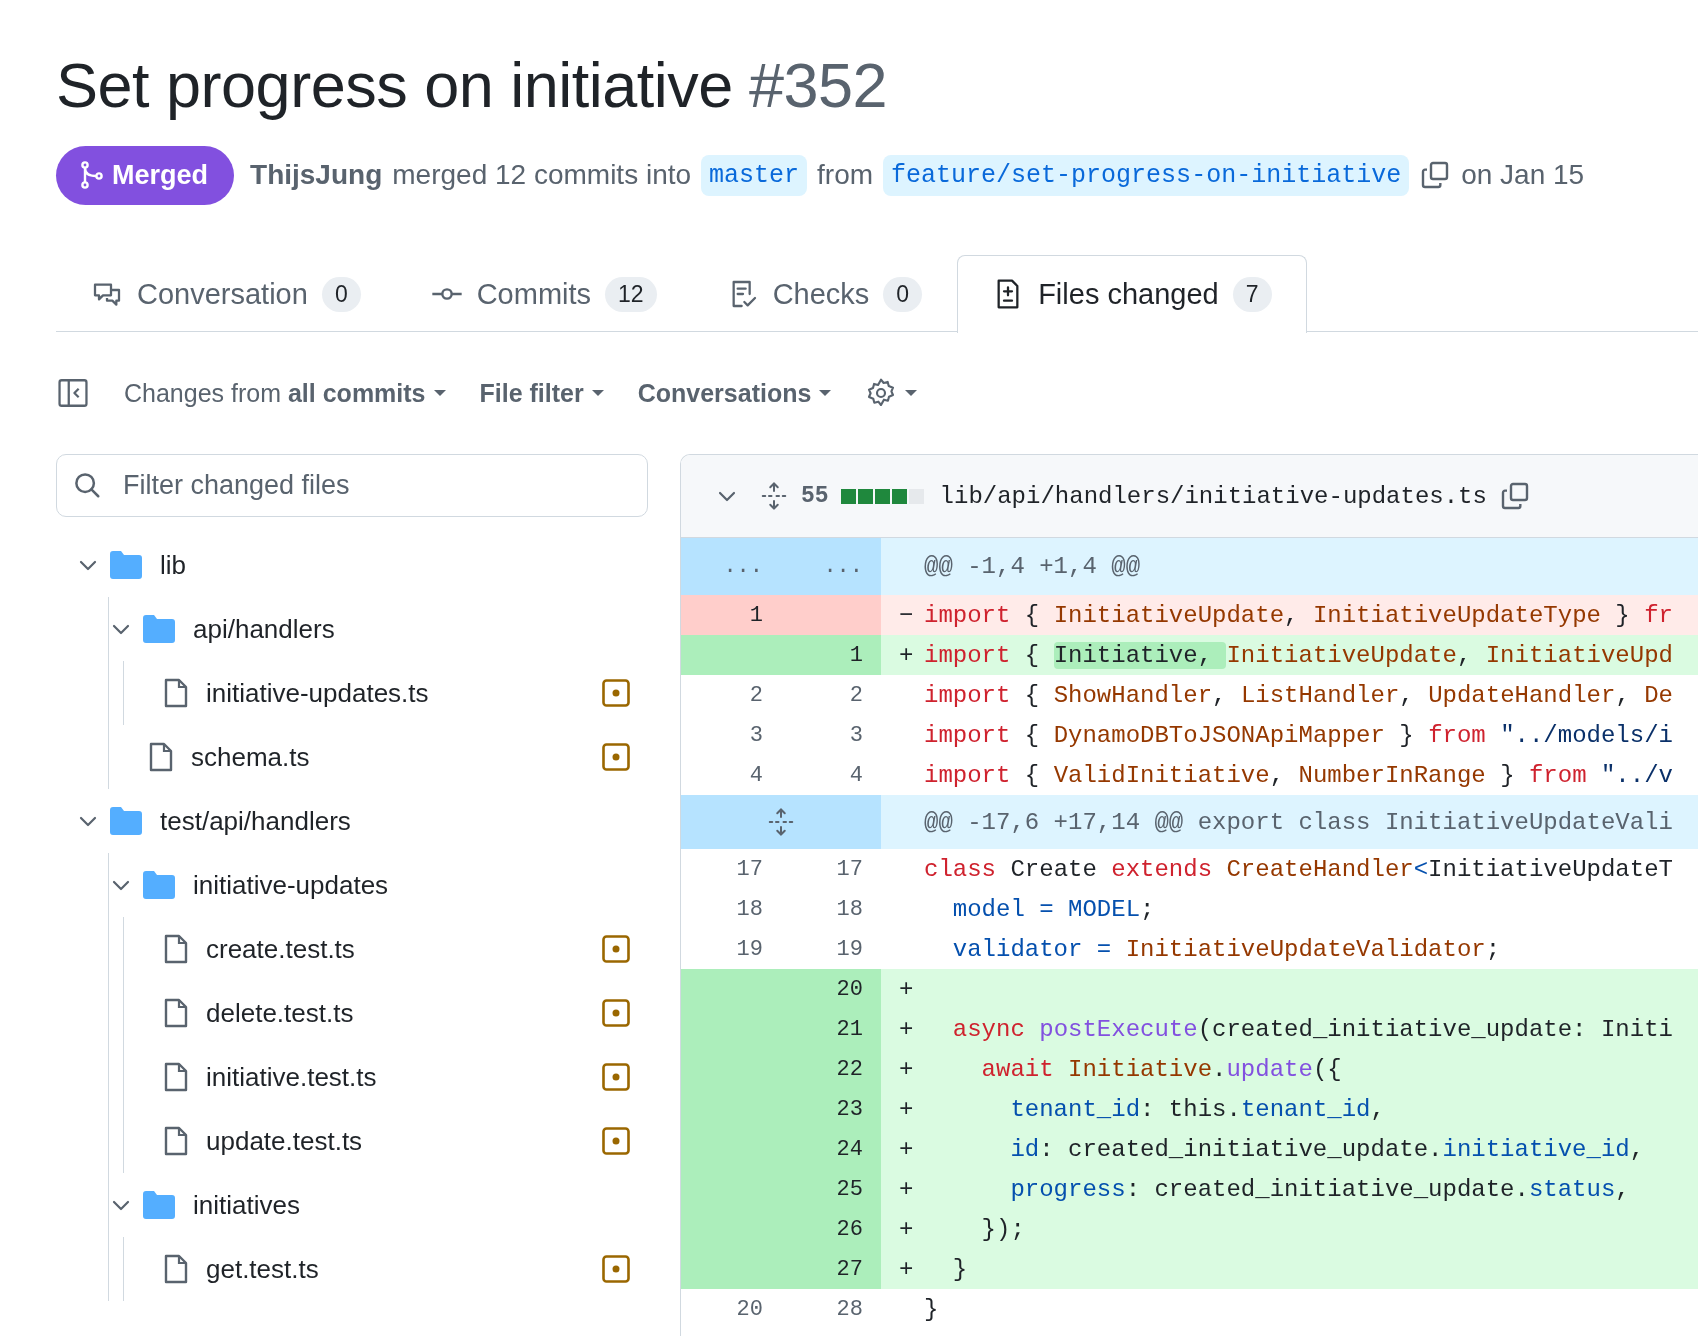 This screenshot has width=1698, height=1336. I want to click on file-item: schema.ts, so click(378, 757).